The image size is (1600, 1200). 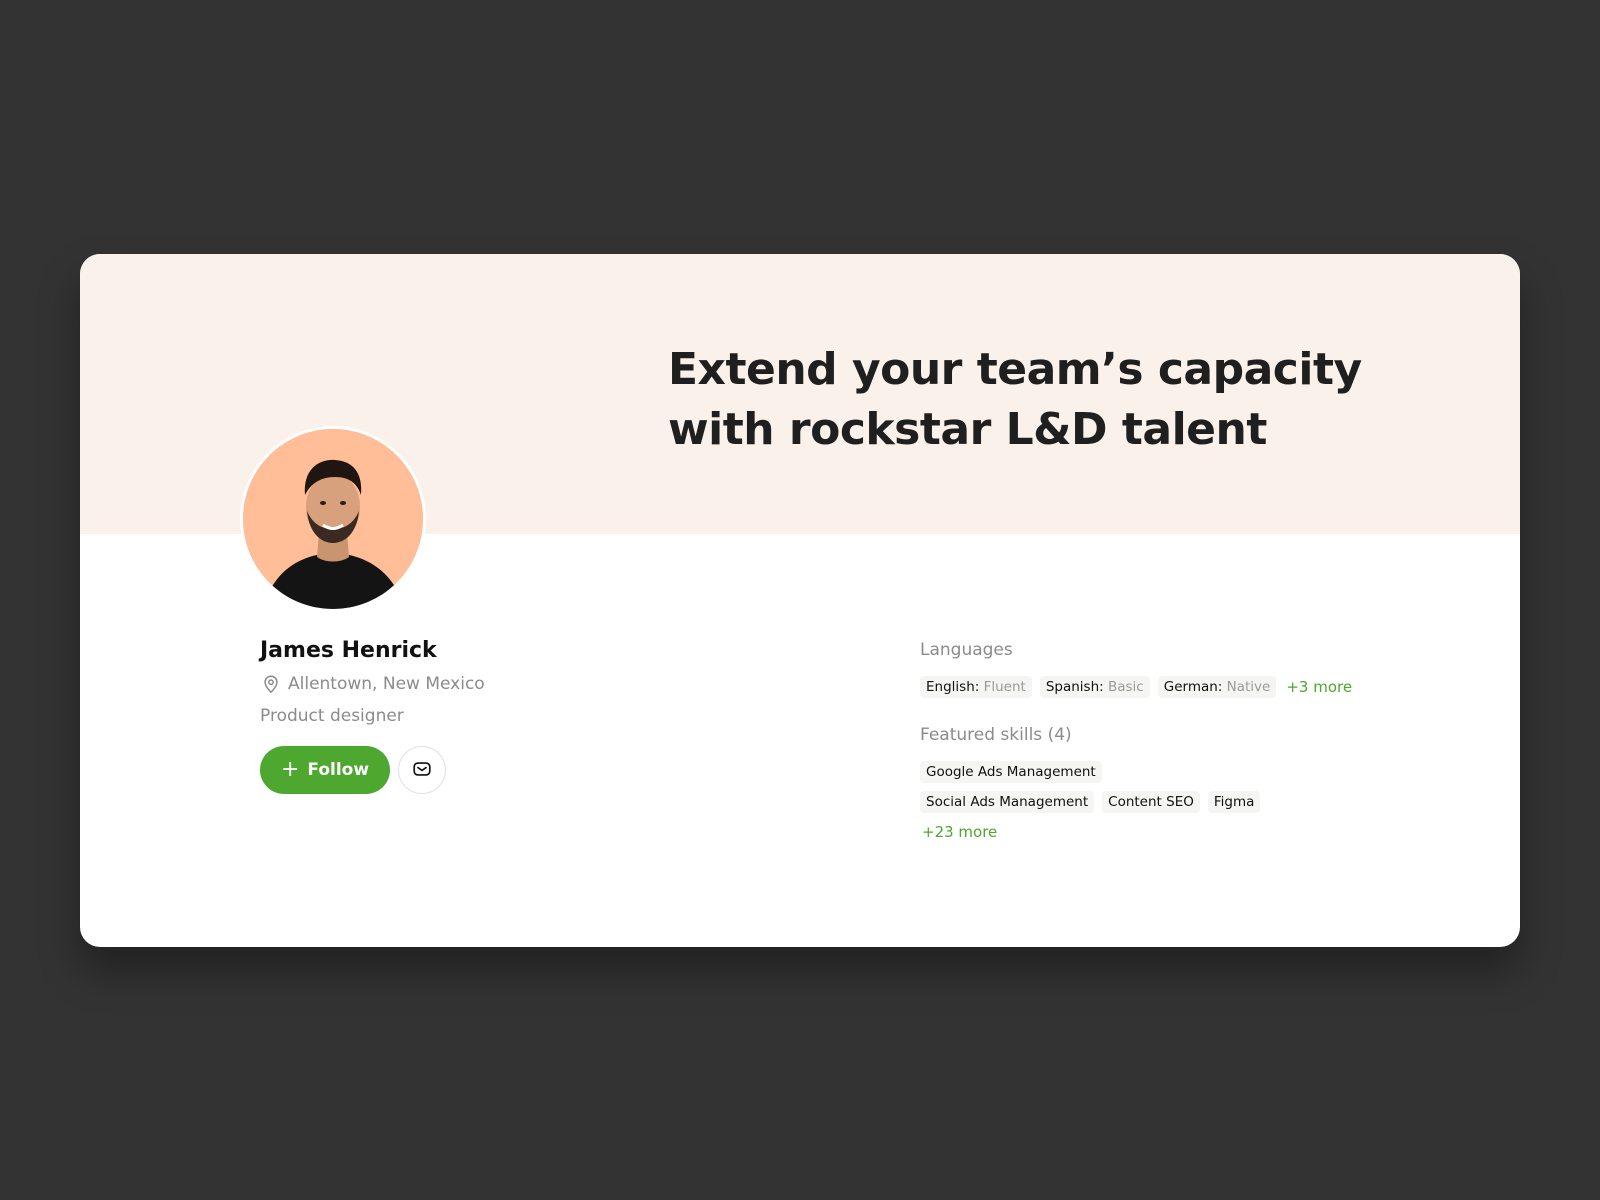 I want to click on follow-button: + Follow, so click(x=325, y=770).